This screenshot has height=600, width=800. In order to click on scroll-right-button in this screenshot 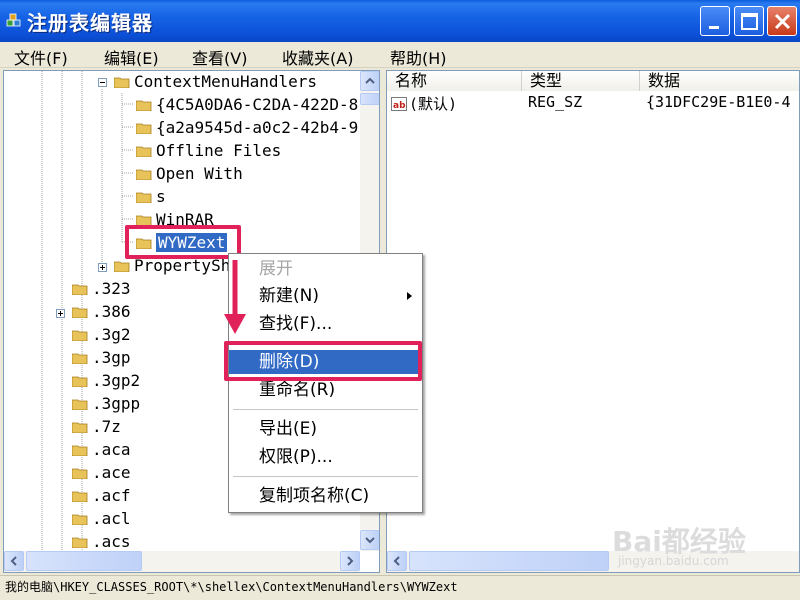, I will do `click(350, 561)`.